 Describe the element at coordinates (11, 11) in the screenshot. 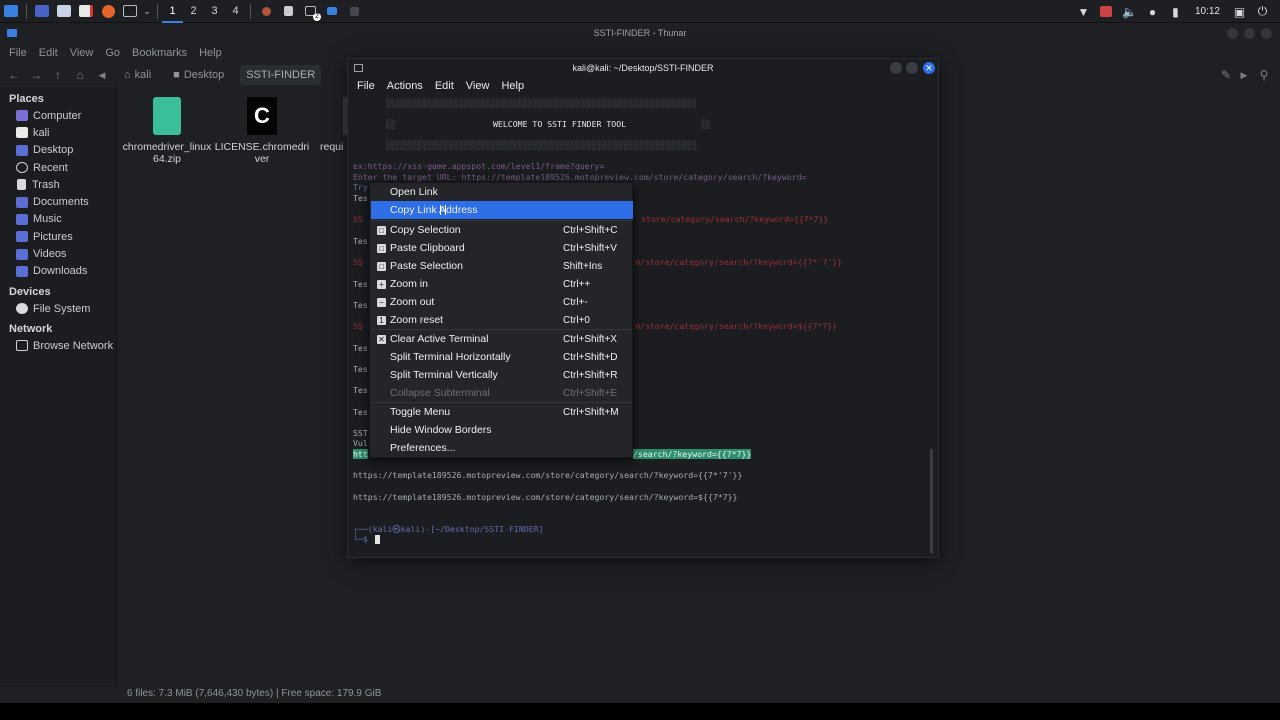

I see `kali-menu-icon` at that location.